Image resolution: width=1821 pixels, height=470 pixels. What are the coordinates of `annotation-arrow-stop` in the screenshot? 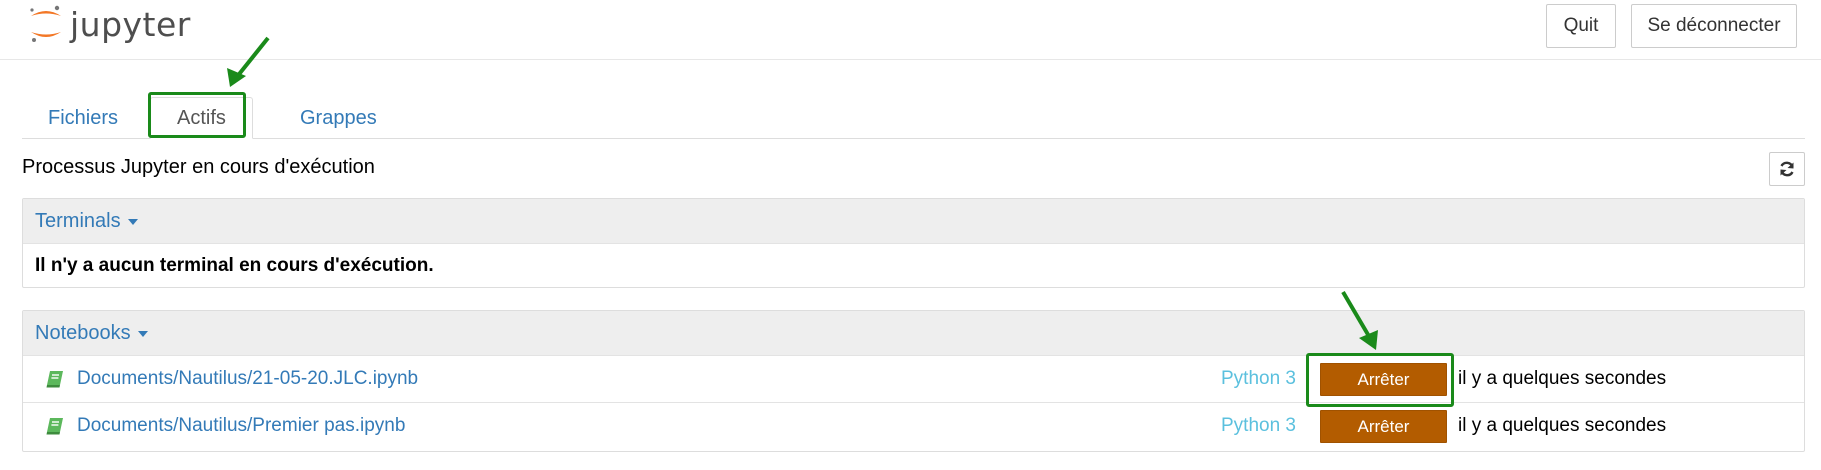 It's located at (1359, 320).